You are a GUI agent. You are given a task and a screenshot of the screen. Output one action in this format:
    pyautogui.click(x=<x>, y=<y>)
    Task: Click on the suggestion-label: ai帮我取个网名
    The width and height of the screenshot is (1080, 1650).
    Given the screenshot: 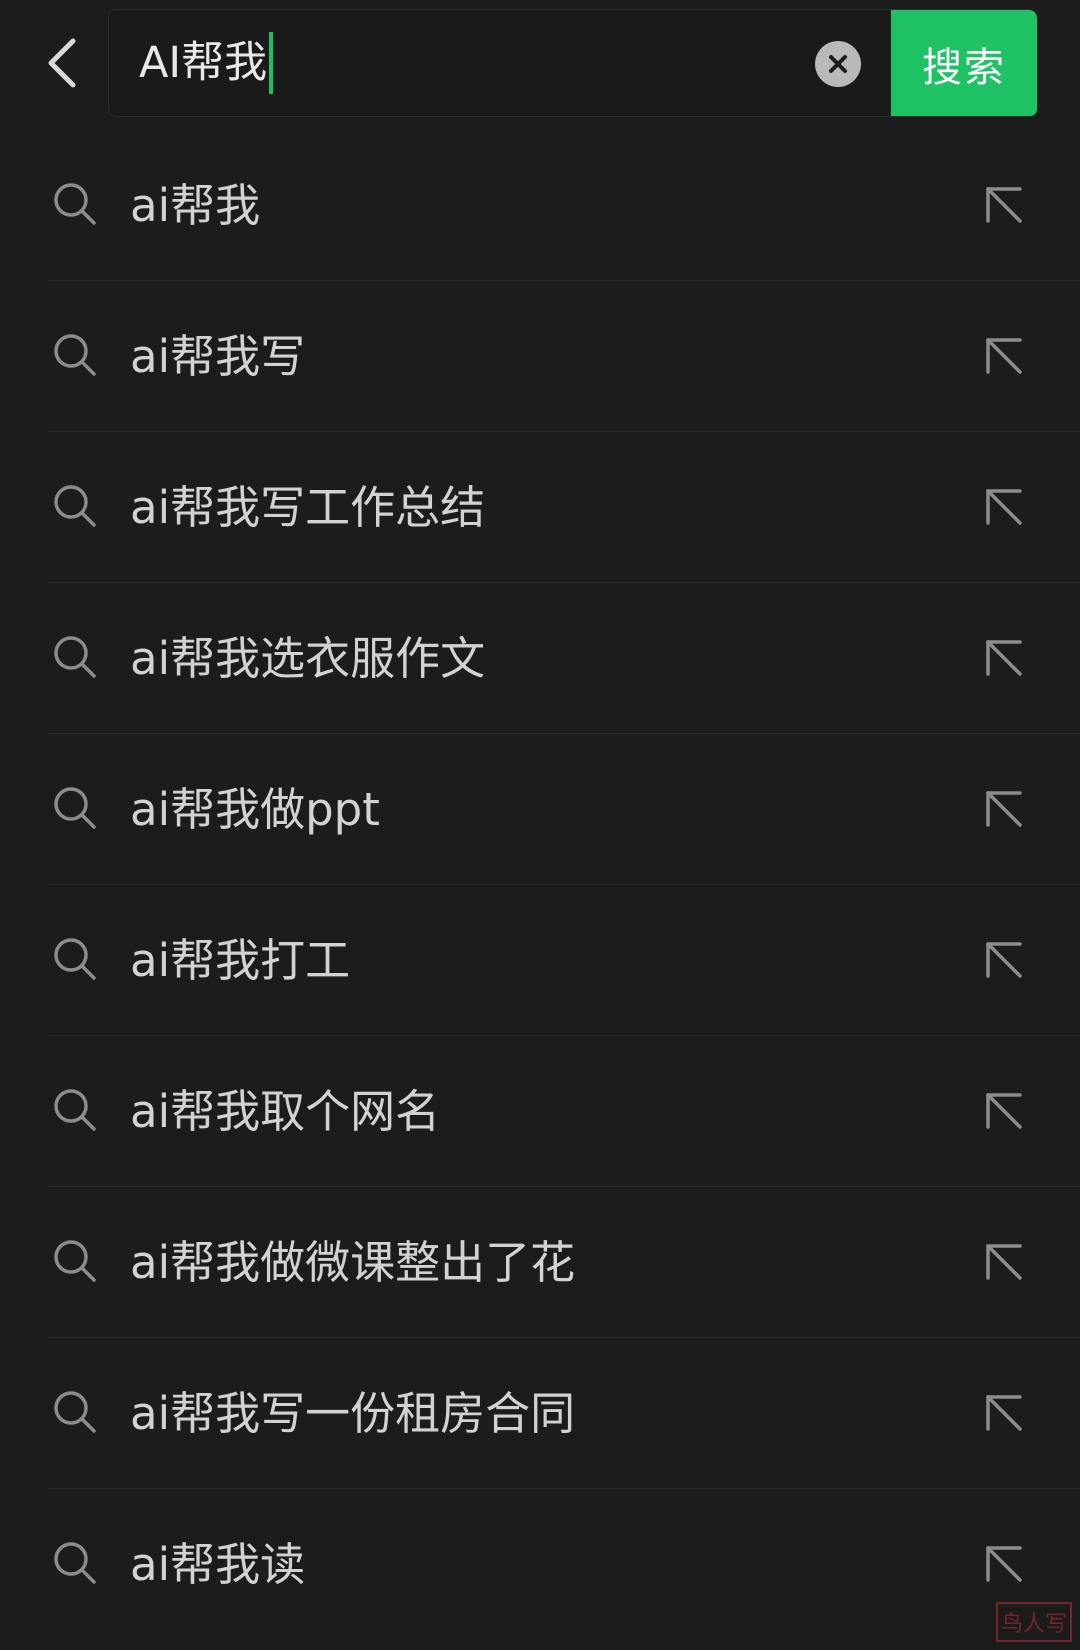 What is the action you would take?
    pyautogui.click(x=285, y=1111)
    